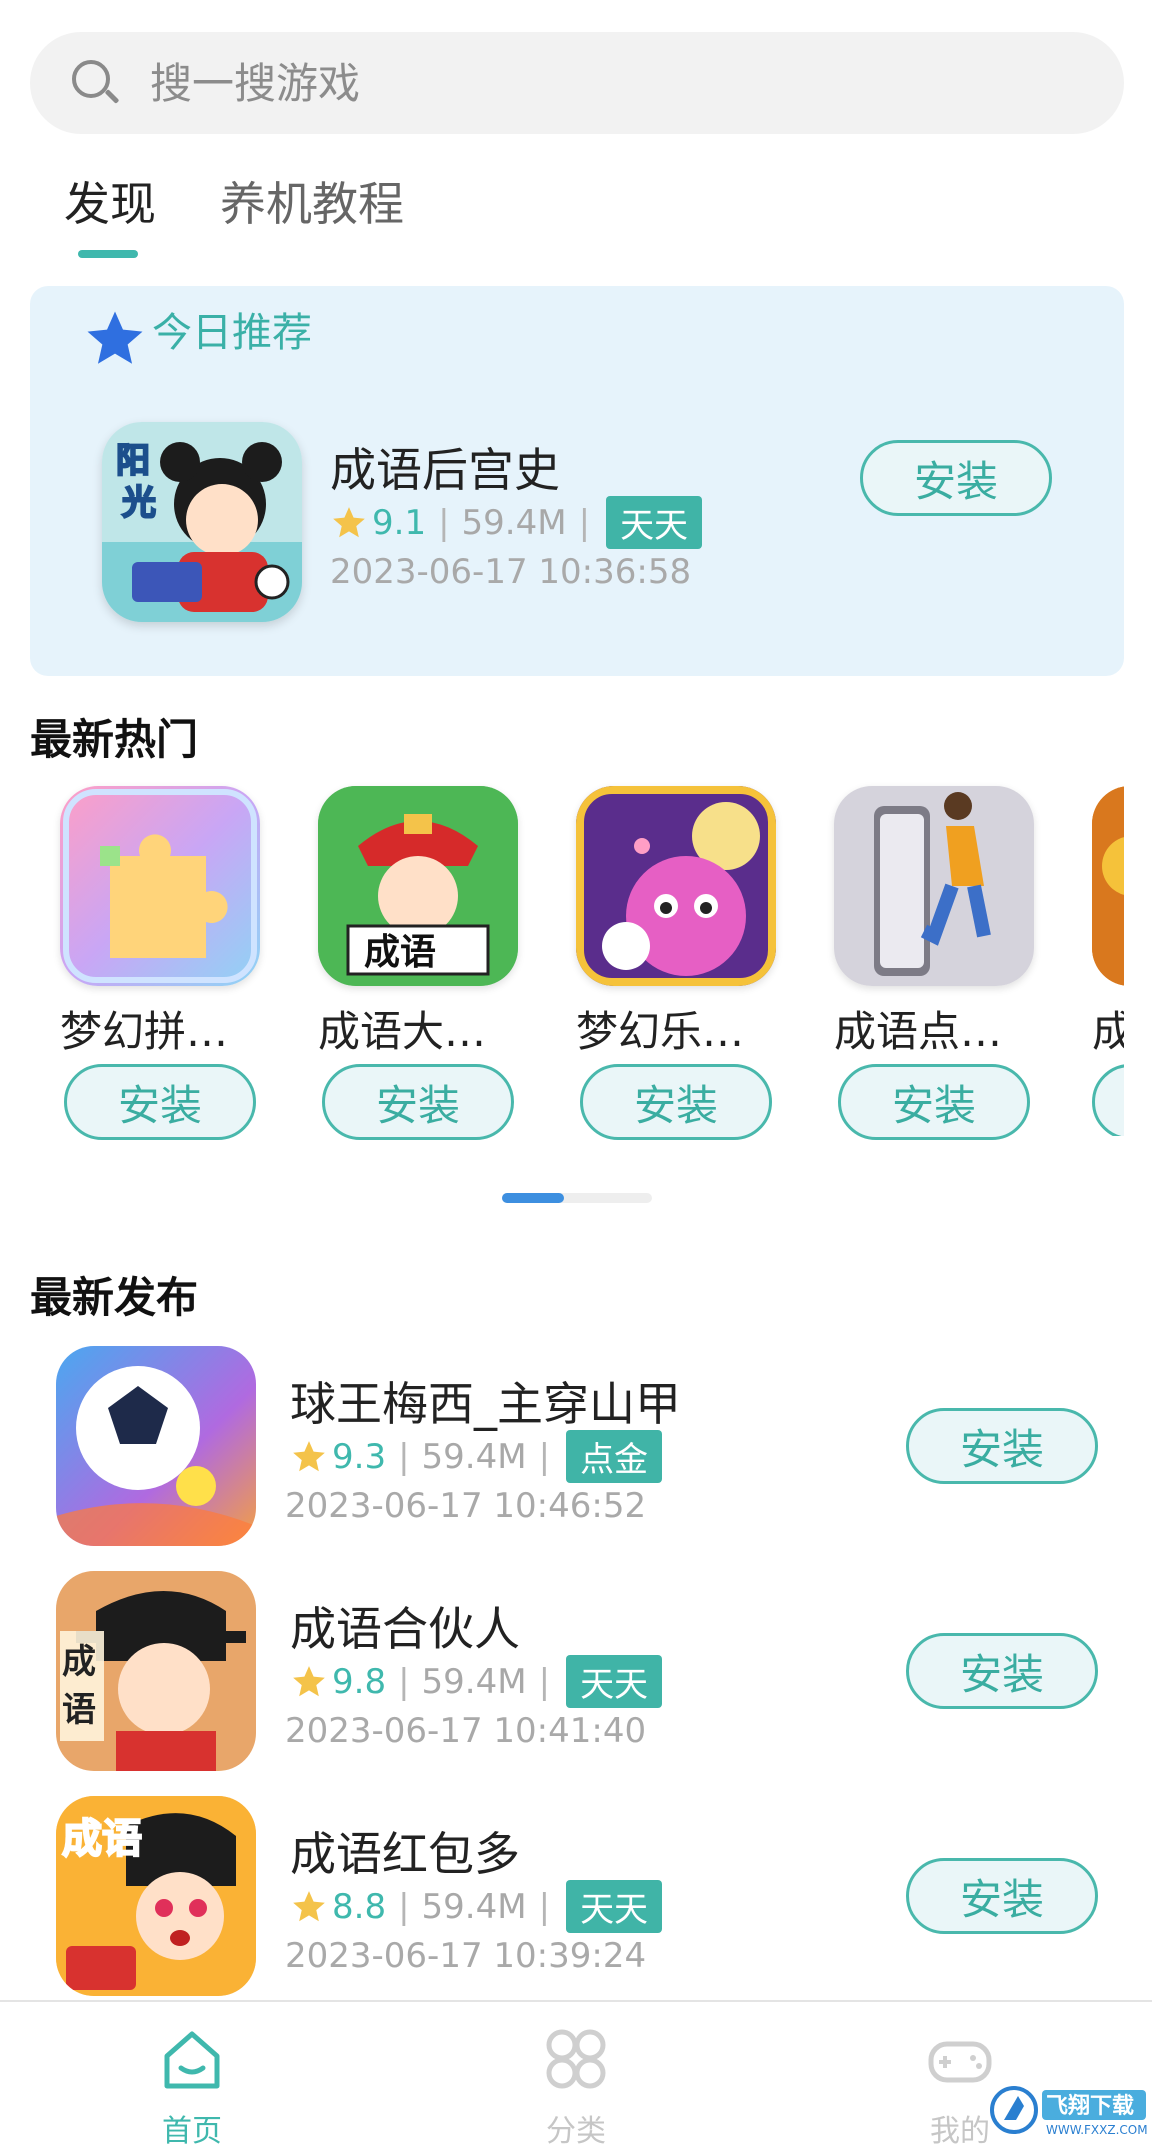 The height and width of the screenshot is (2144, 1152). I want to click on game-name: 成, so click(1108, 1028).